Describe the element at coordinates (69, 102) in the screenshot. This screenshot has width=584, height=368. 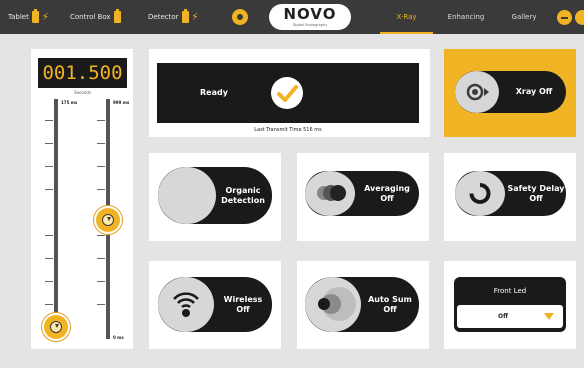
I see `left-top-label: 175 ms` at that location.